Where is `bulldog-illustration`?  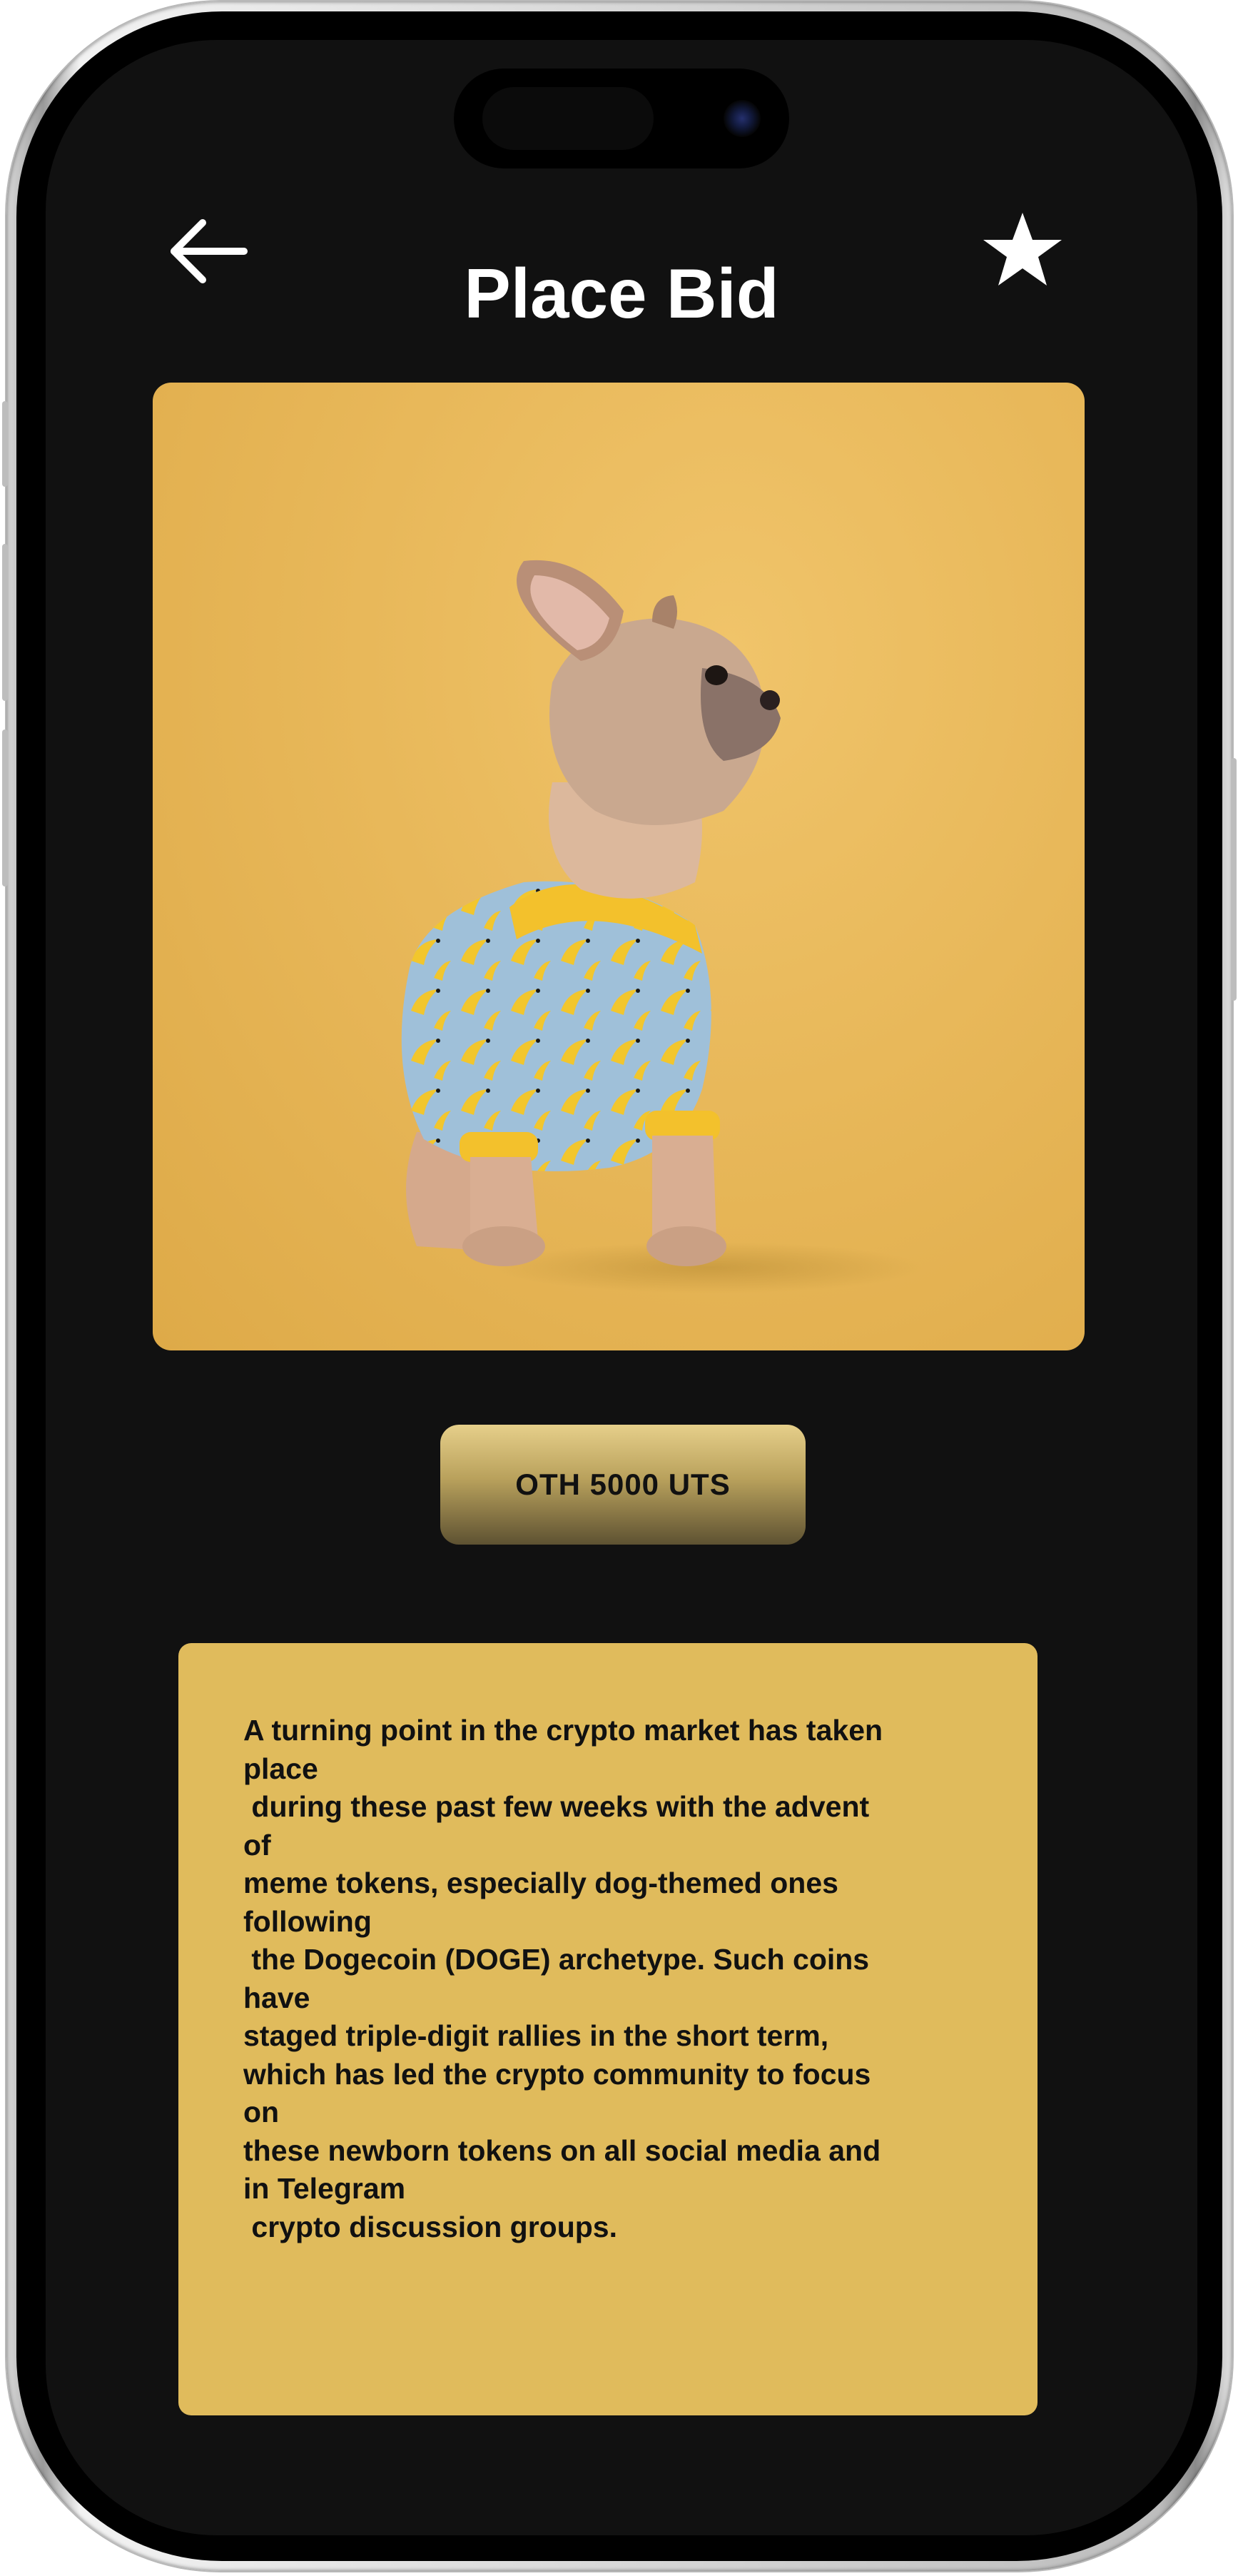
bulldog-illustration is located at coordinates (662, 926).